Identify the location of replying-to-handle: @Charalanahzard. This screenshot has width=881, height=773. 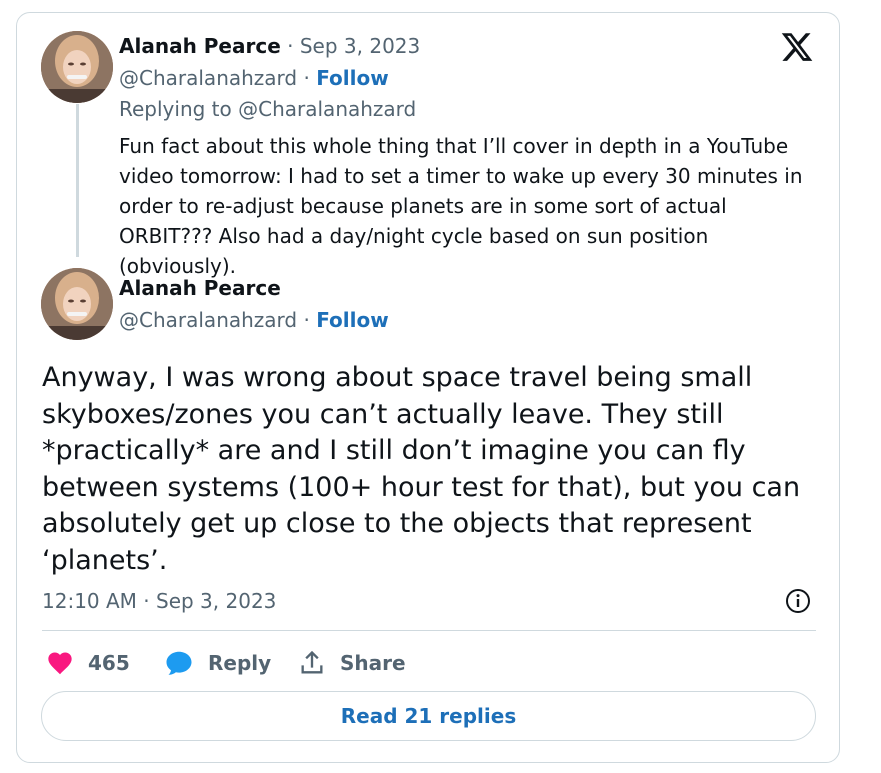
(327, 109).